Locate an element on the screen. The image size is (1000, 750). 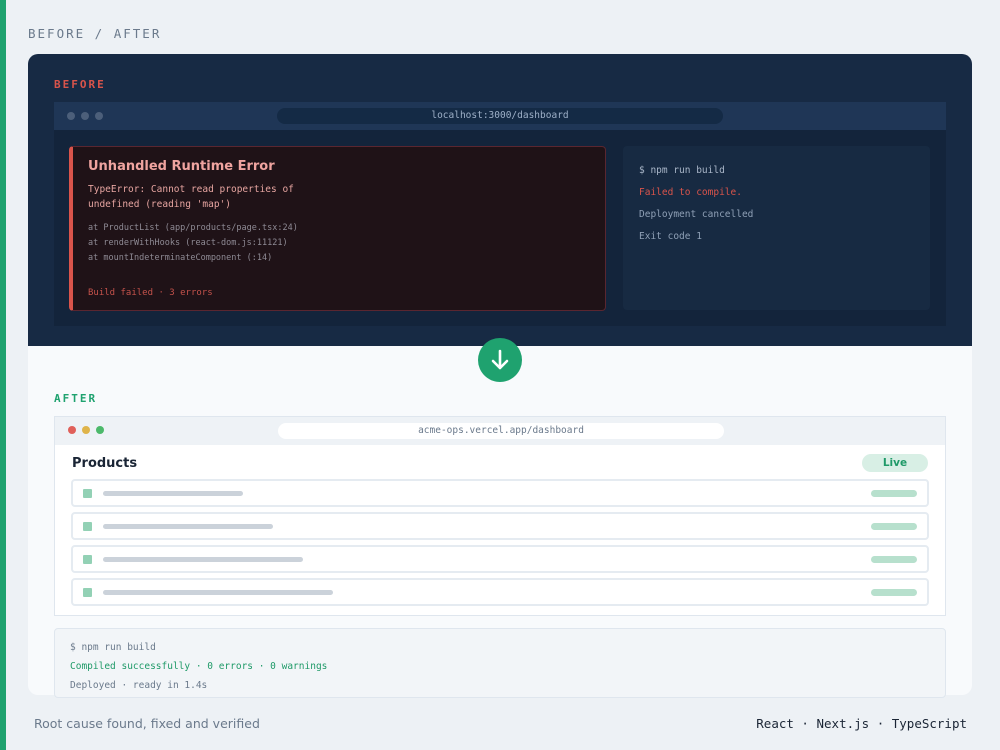
after-titlebar: acme-ops.vercel.app/dashboard is located at coordinates (500, 431).